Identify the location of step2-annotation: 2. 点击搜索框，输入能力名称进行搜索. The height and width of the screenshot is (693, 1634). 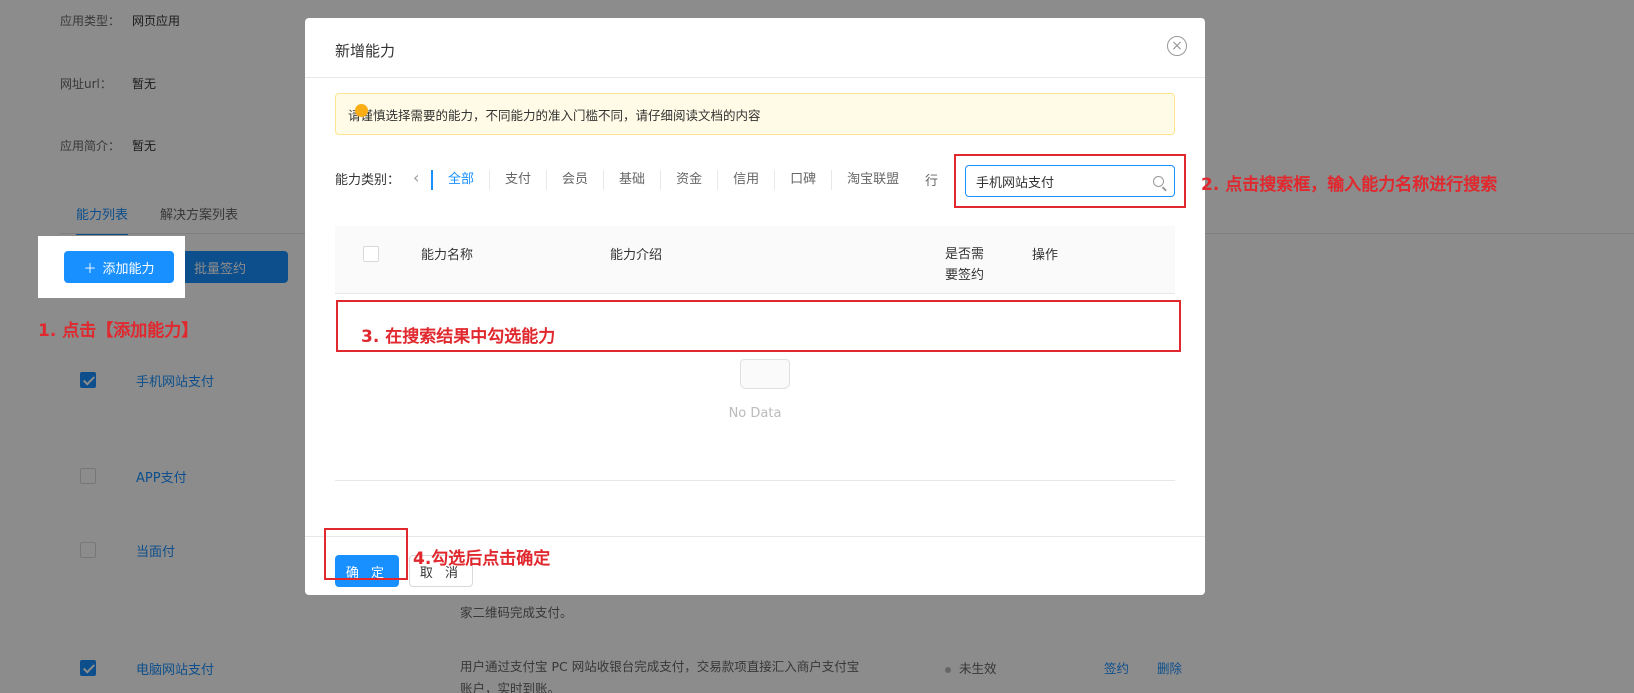
(1349, 185).